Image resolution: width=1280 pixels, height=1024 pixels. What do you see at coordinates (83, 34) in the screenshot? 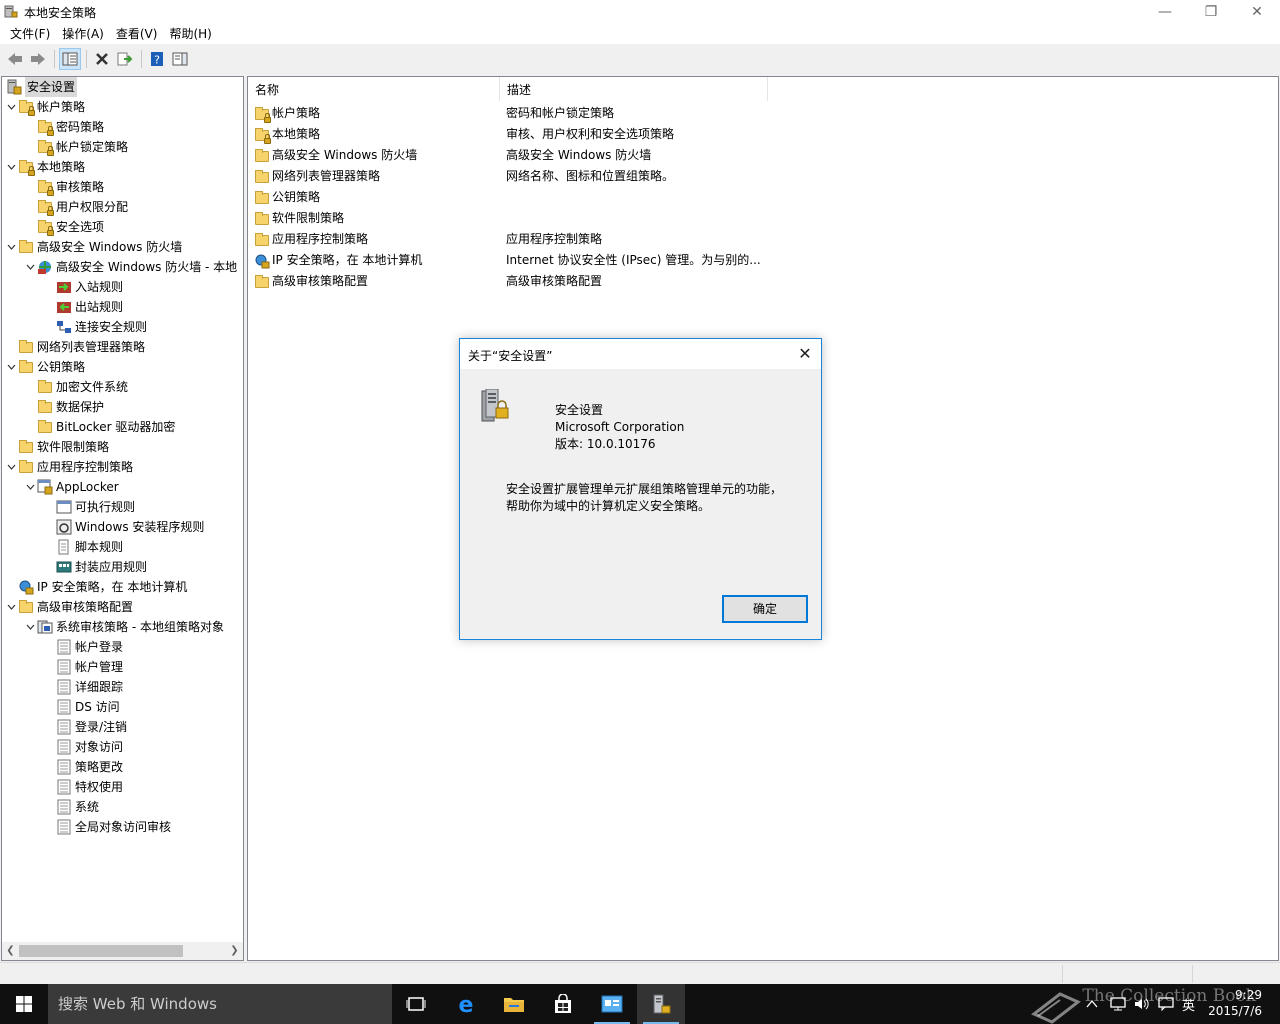
I see `menu-action: 操作(A)` at bounding box center [83, 34].